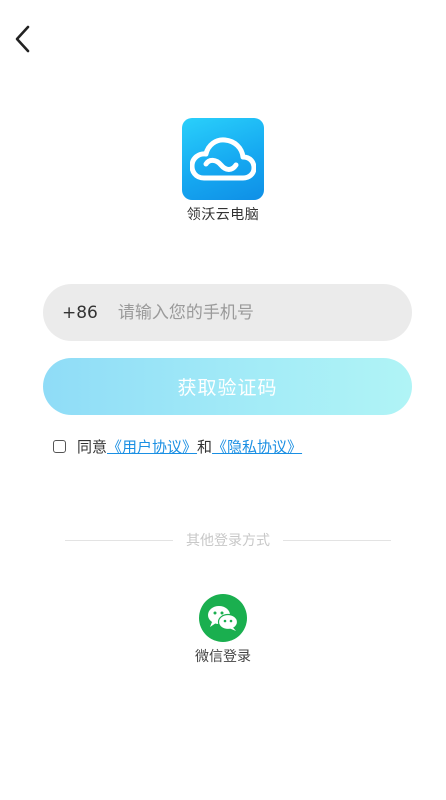 This screenshot has width=446, height=800. Describe the element at coordinates (152, 446) in the screenshot. I see `user-agreement-link: 《用户协议》` at that location.